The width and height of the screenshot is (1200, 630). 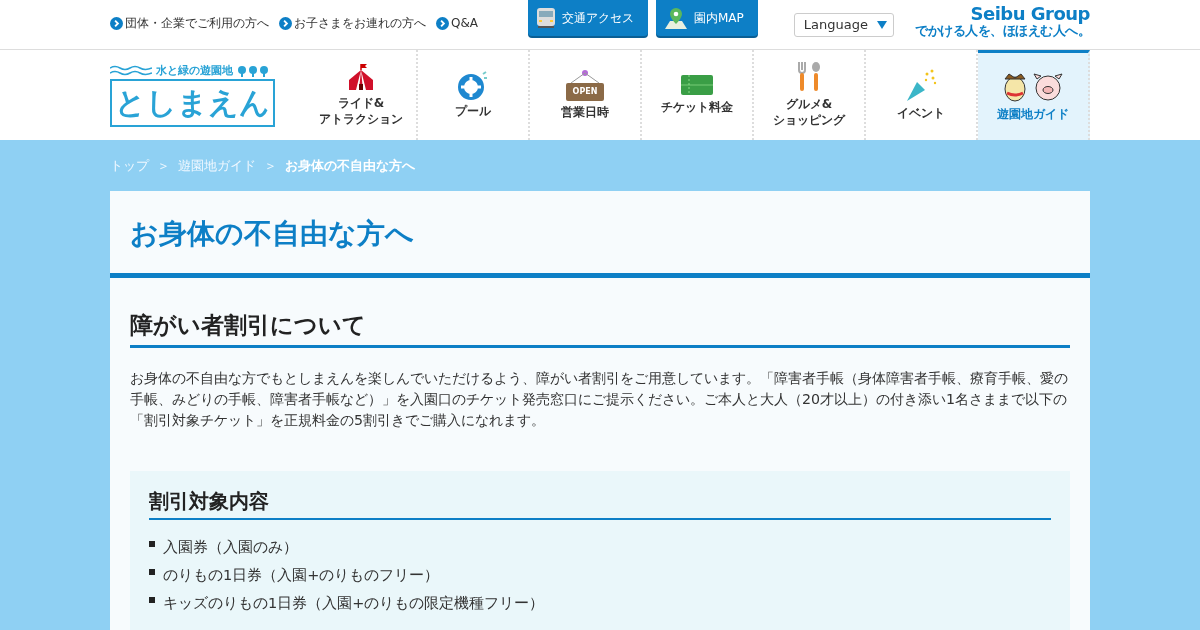 I want to click on list-item: のりもの1日券（入園+のりものフリー）, so click(x=301, y=576).